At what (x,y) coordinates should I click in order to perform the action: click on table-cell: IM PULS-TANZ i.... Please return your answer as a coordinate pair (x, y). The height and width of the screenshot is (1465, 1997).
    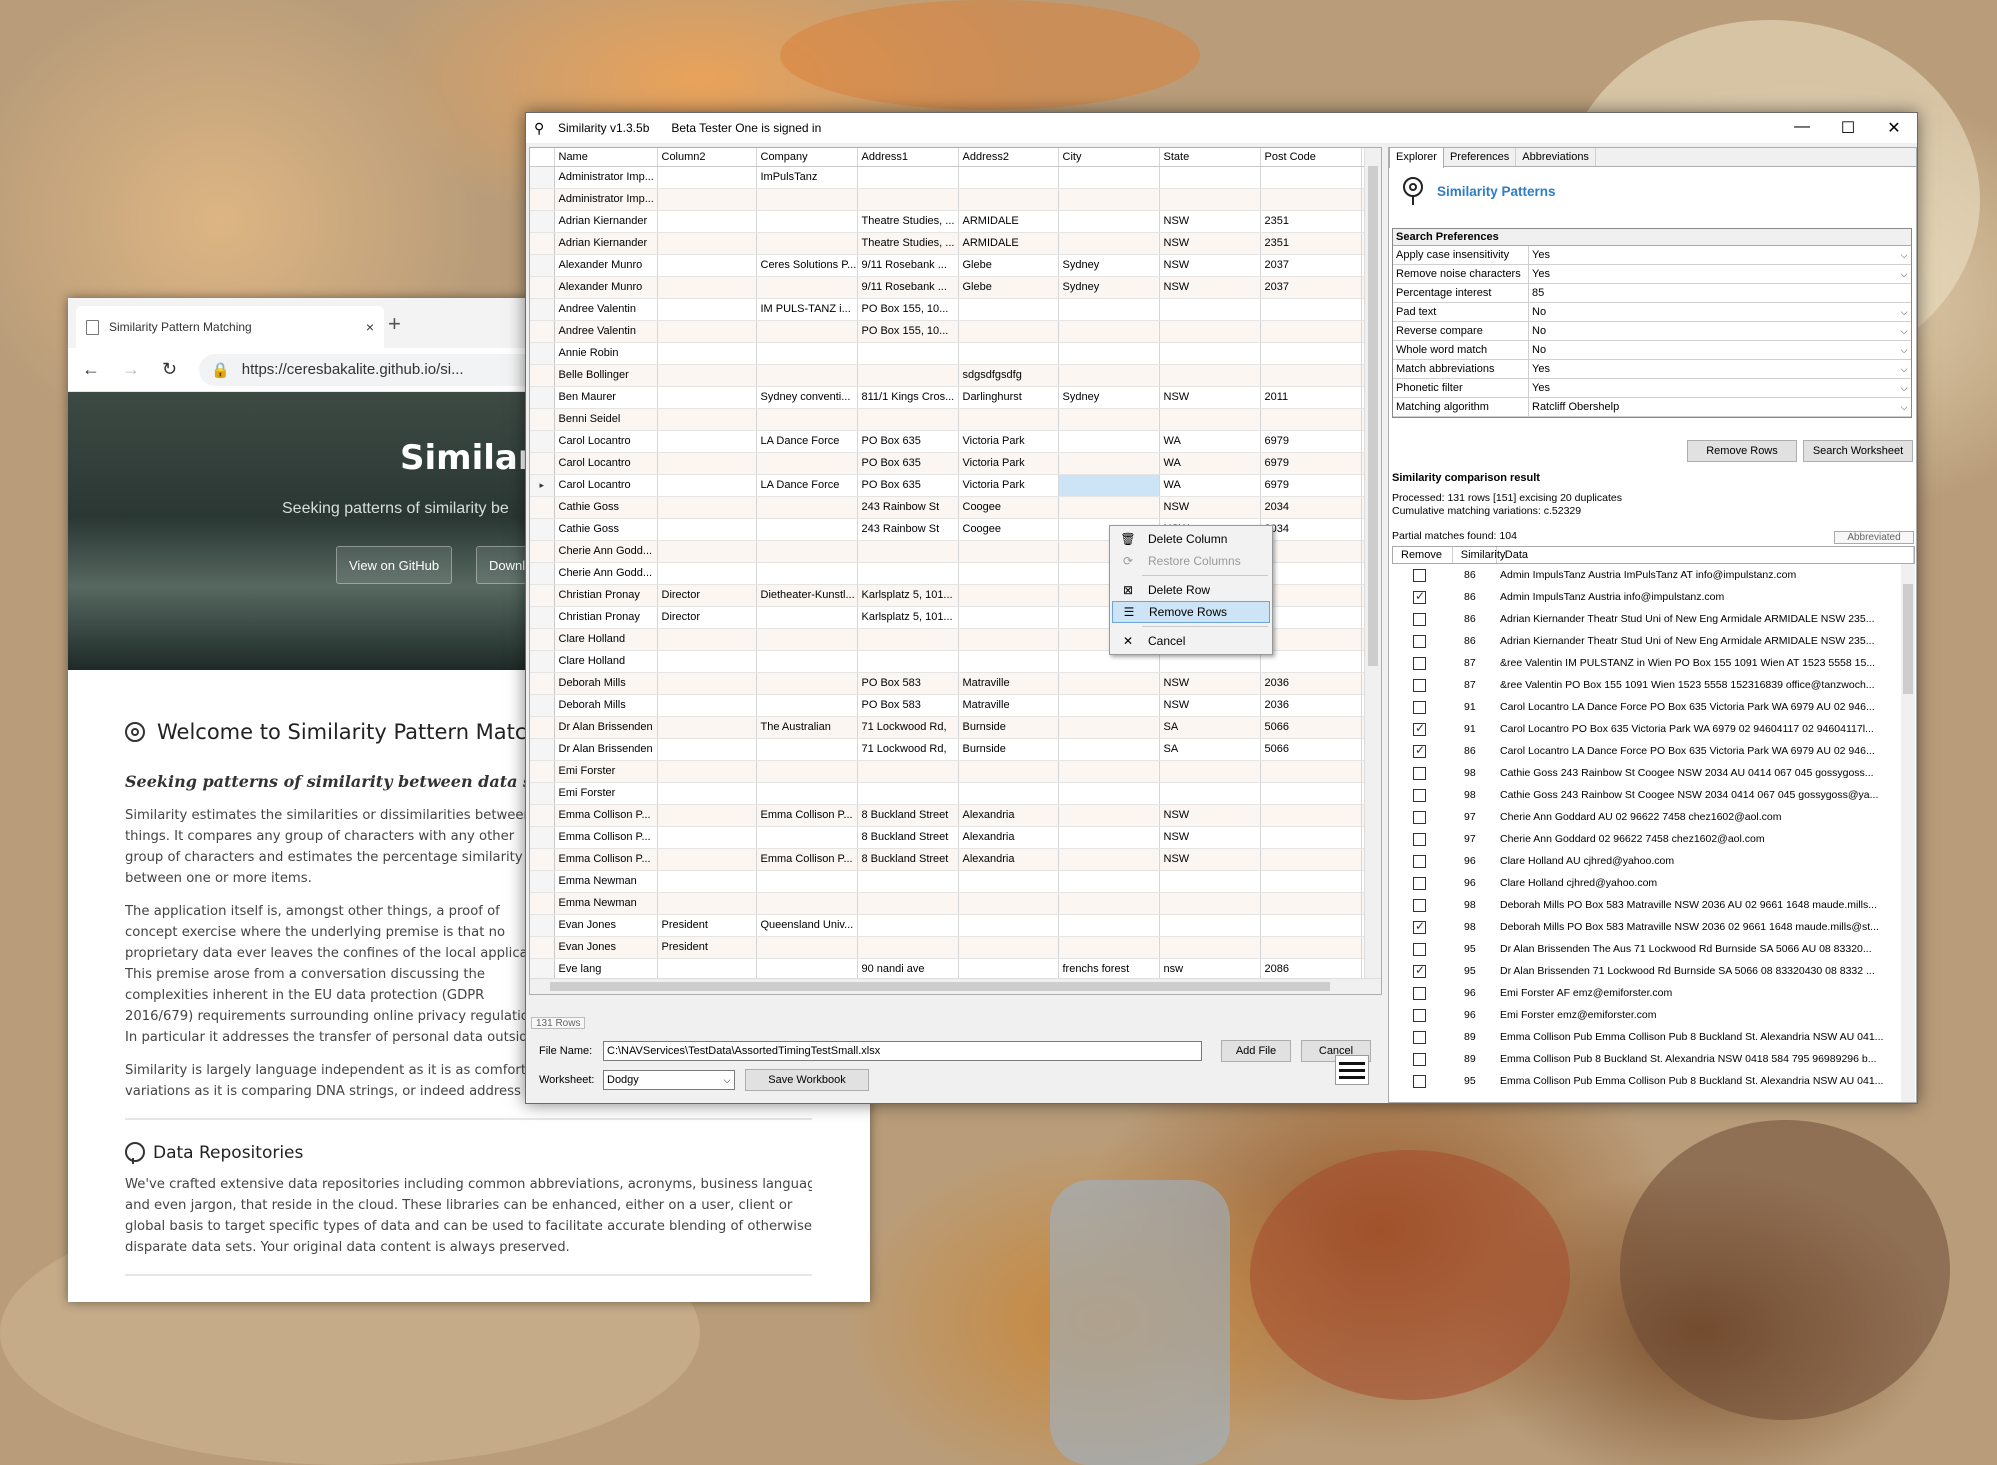
    Looking at the image, I should click on (807, 309).